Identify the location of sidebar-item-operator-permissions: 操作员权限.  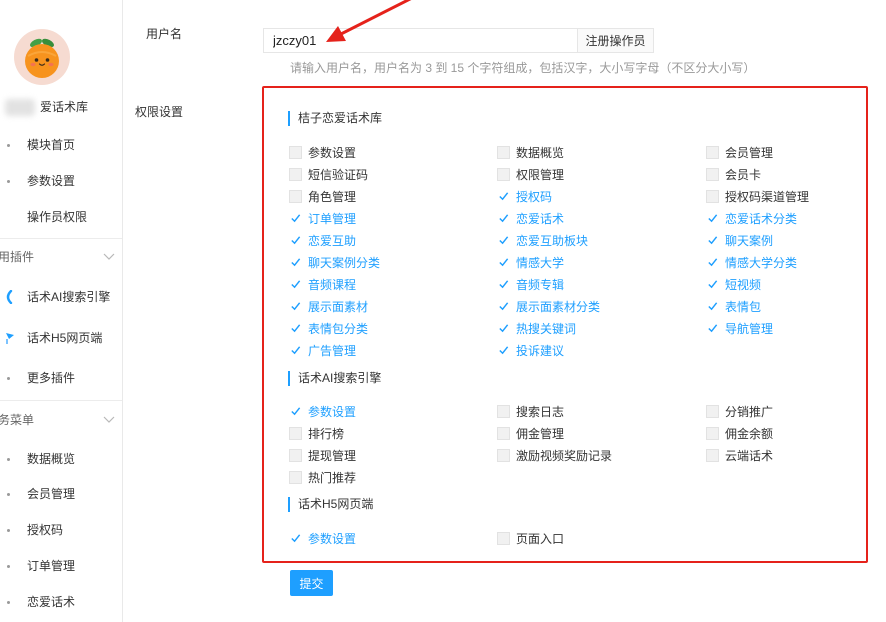
(61, 217).